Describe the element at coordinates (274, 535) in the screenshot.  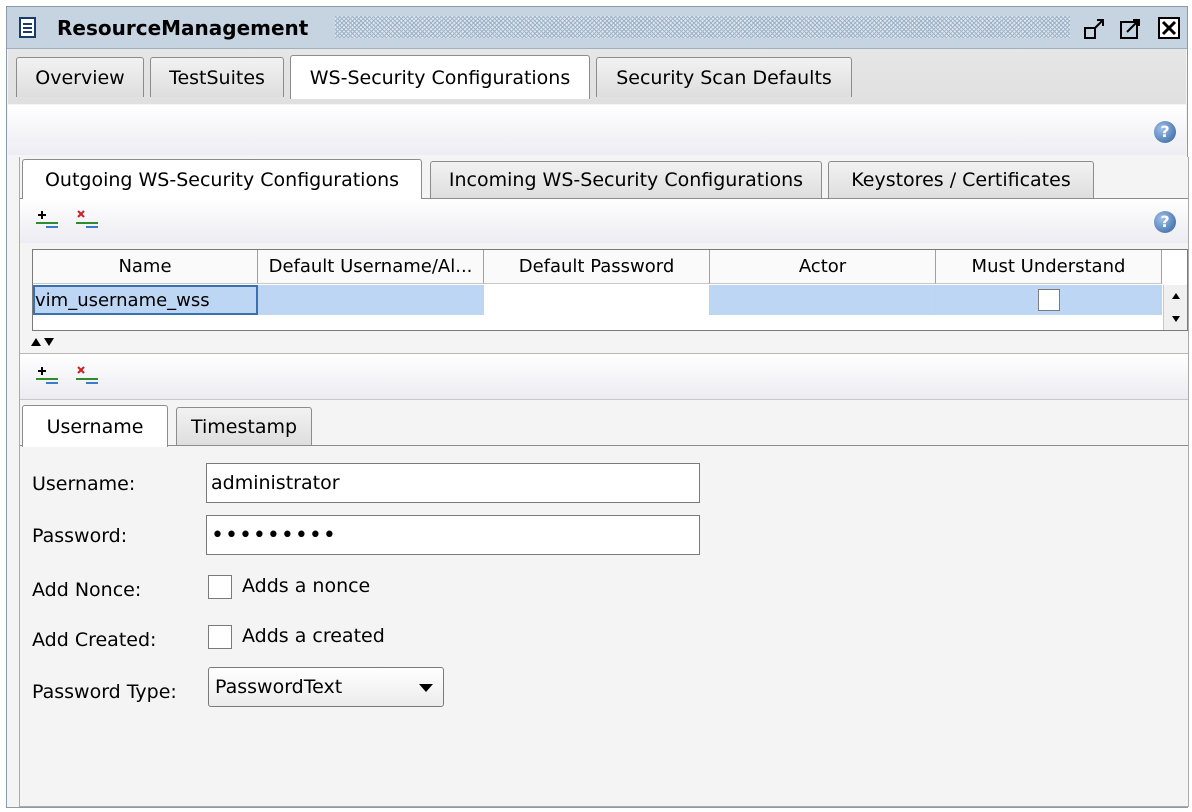
I see `password-value: •••••••••` at that location.